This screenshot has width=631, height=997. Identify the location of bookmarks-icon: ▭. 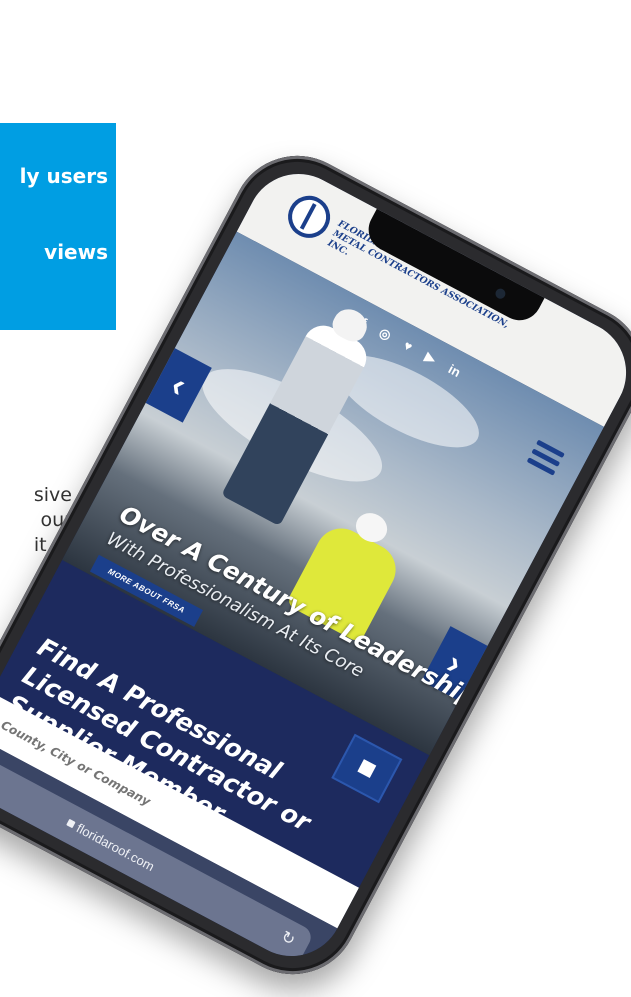
(169, 921).